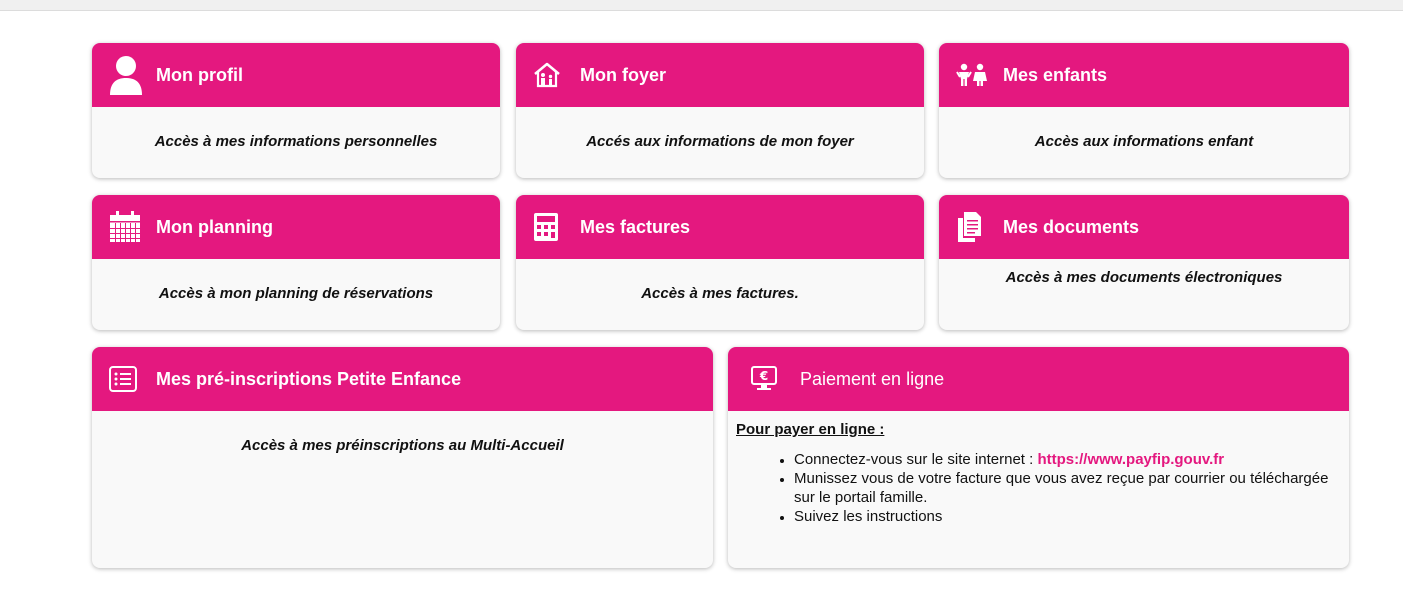 This screenshot has width=1403, height=593. What do you see at coordinates (623, 74) in the screenshot?
I see `card-title: Mon foyer` at bounding box center [623, 74].